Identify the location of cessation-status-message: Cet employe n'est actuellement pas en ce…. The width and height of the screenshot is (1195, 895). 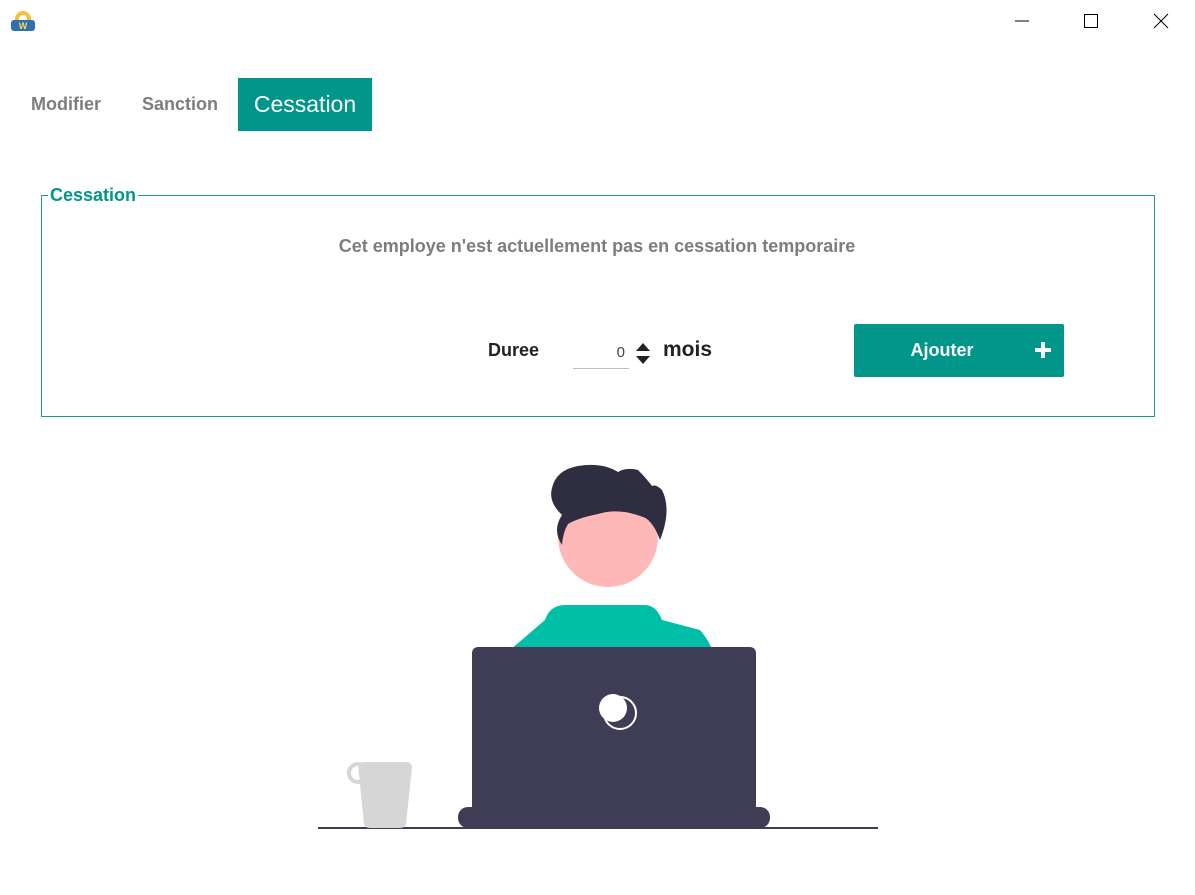
(597, 246).